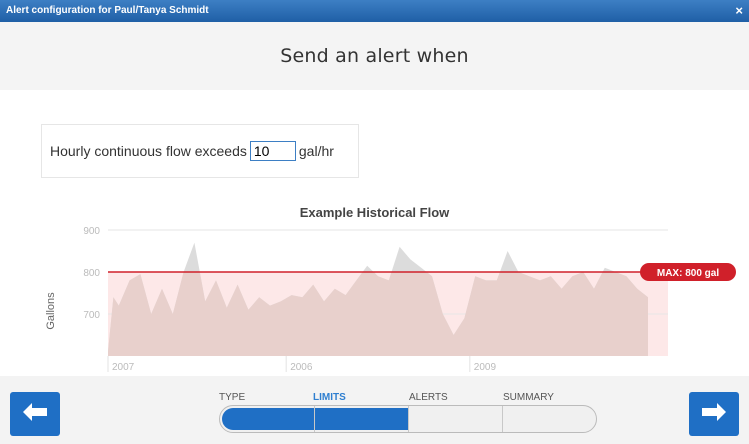 The image size is (749, 444). I want to click on arrow-right-icon, so click(714, 414).